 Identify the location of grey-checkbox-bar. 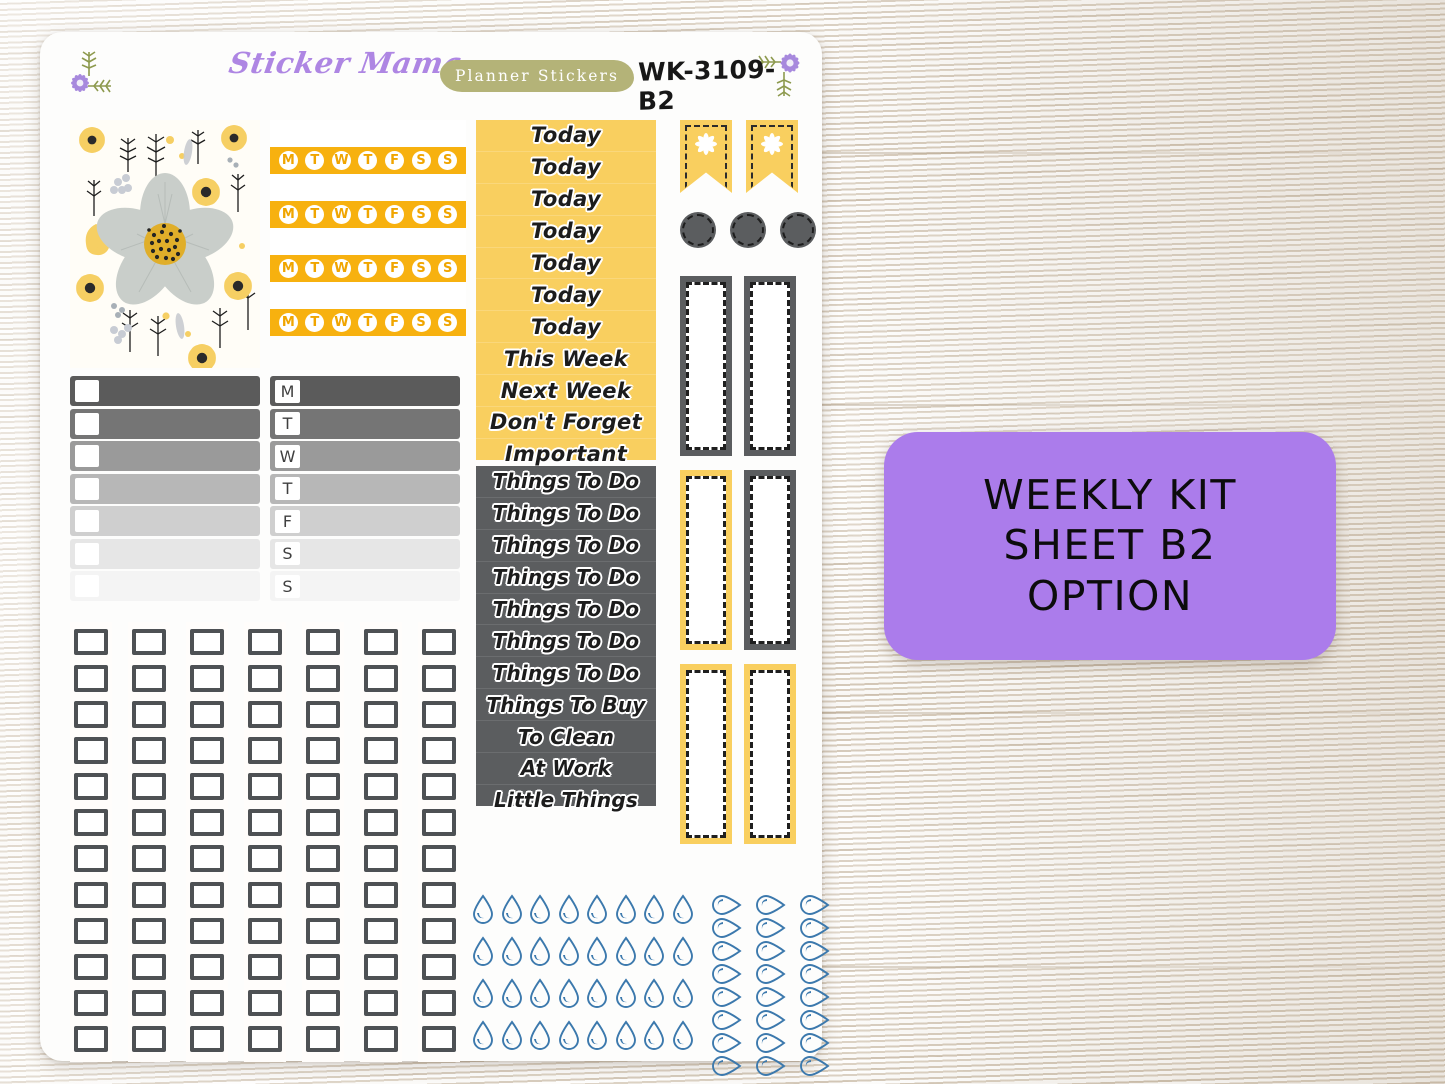
(165, 391).